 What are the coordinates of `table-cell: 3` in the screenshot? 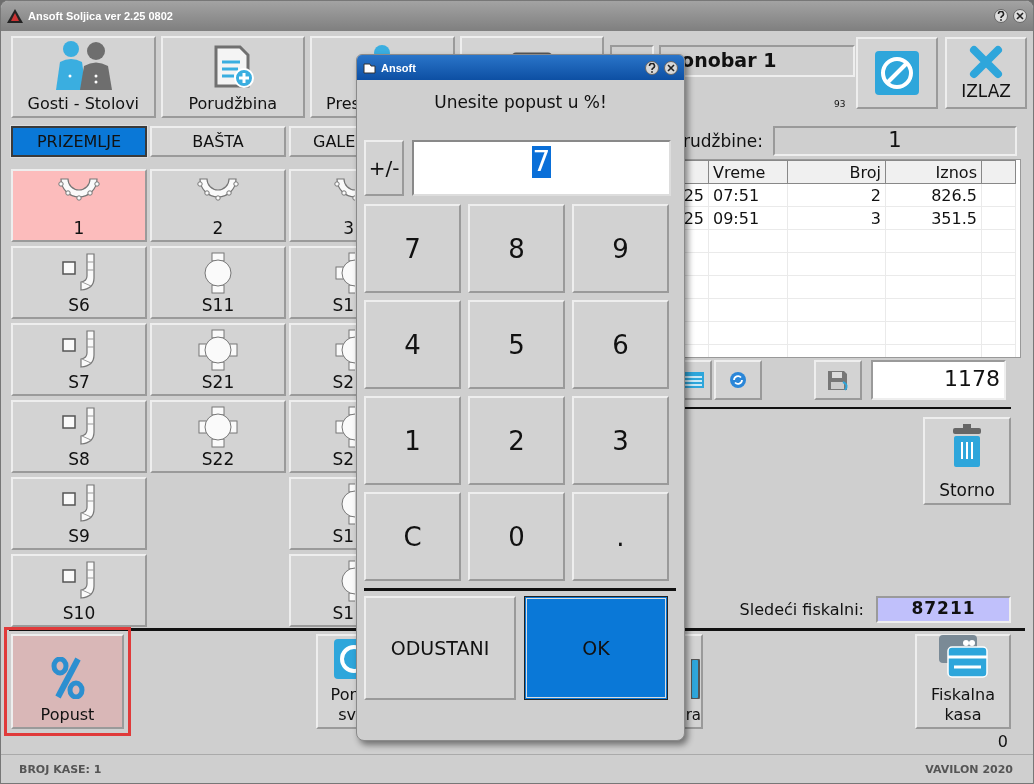 It's located at (836, 218).